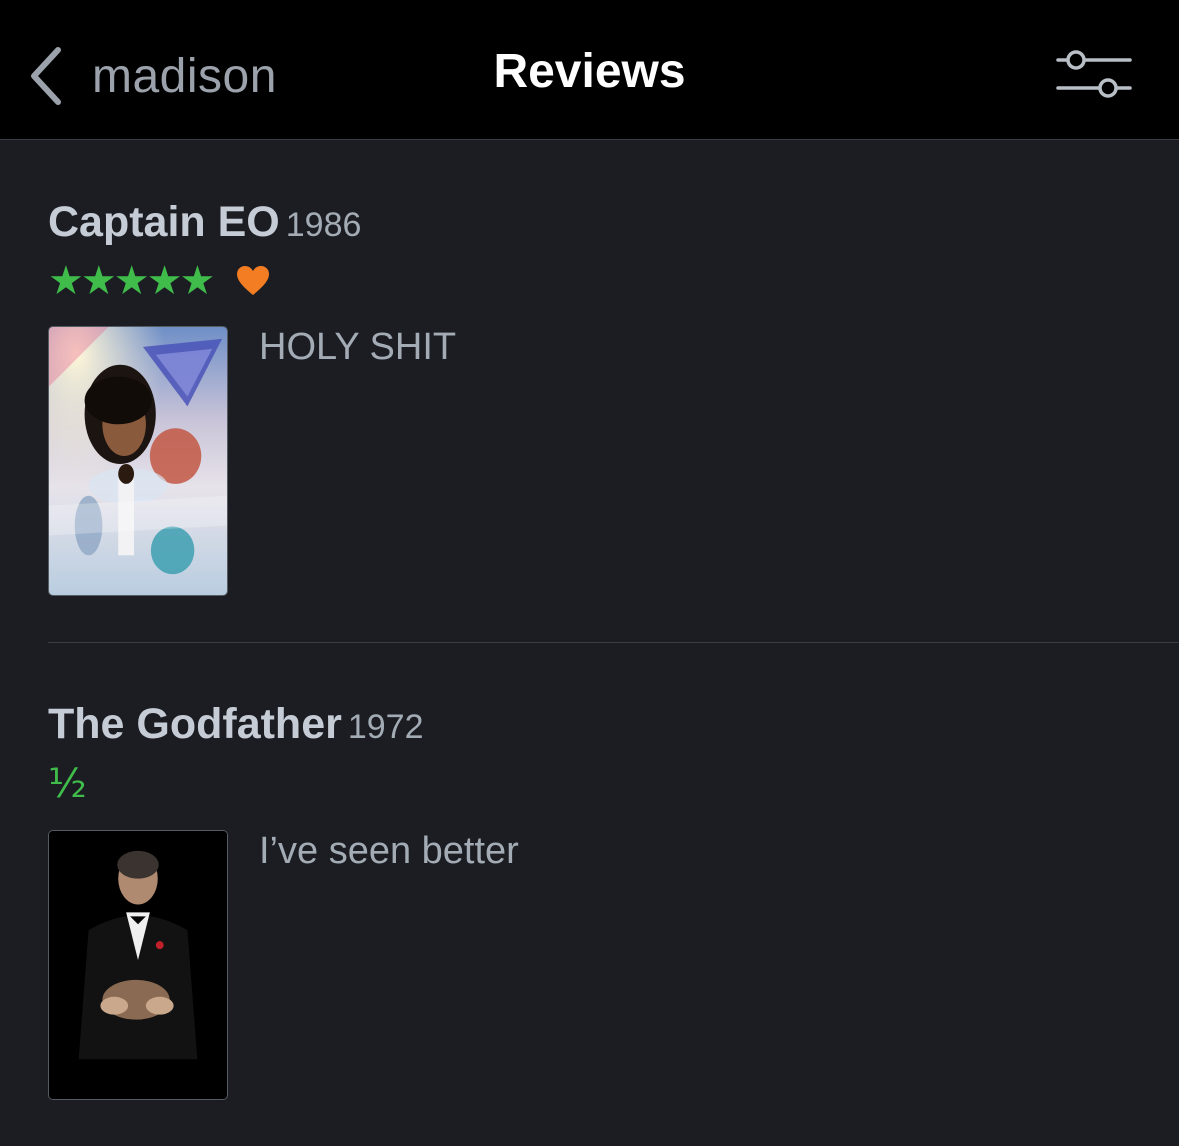  I want to click on movie-poster-captain-eo, so click(138, 461).